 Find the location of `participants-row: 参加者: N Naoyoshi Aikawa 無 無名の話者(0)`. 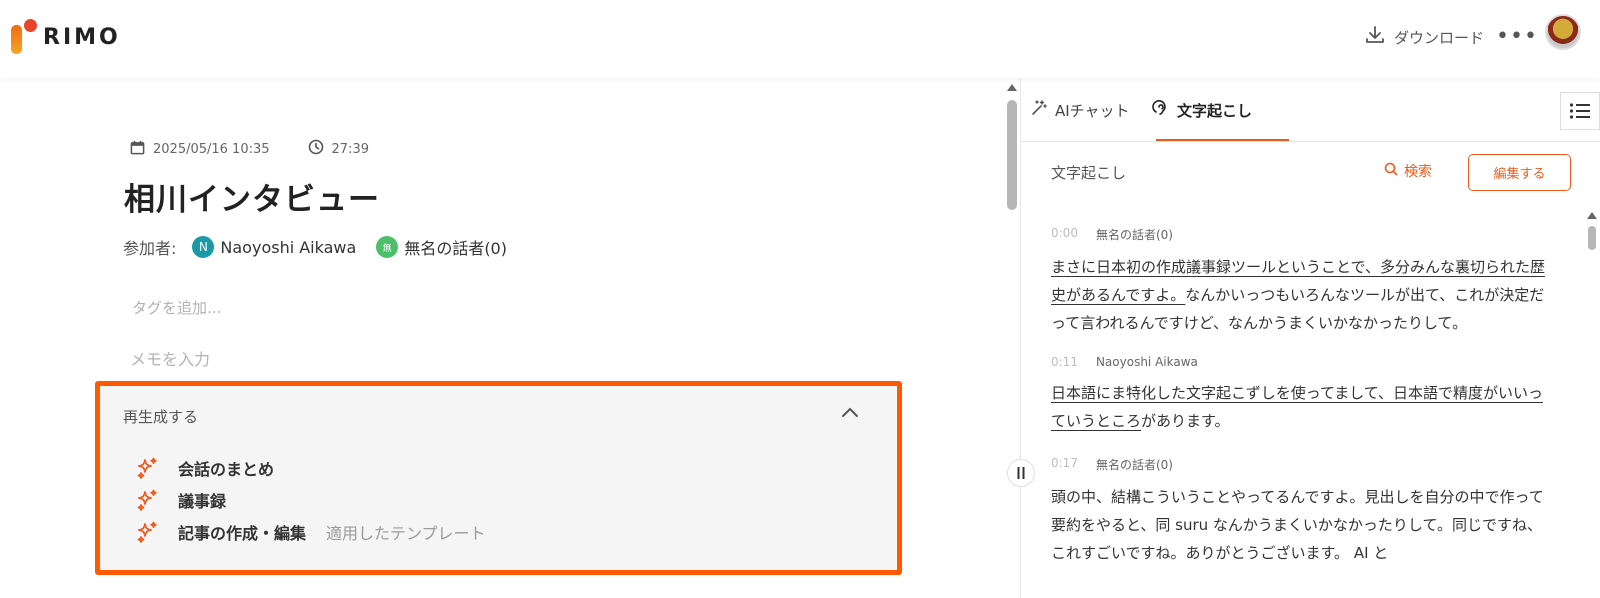

participants-row: 参加者: N Naoyoshi Aikawa 無 無名の話者(0) is located at coordinates (325, 247).